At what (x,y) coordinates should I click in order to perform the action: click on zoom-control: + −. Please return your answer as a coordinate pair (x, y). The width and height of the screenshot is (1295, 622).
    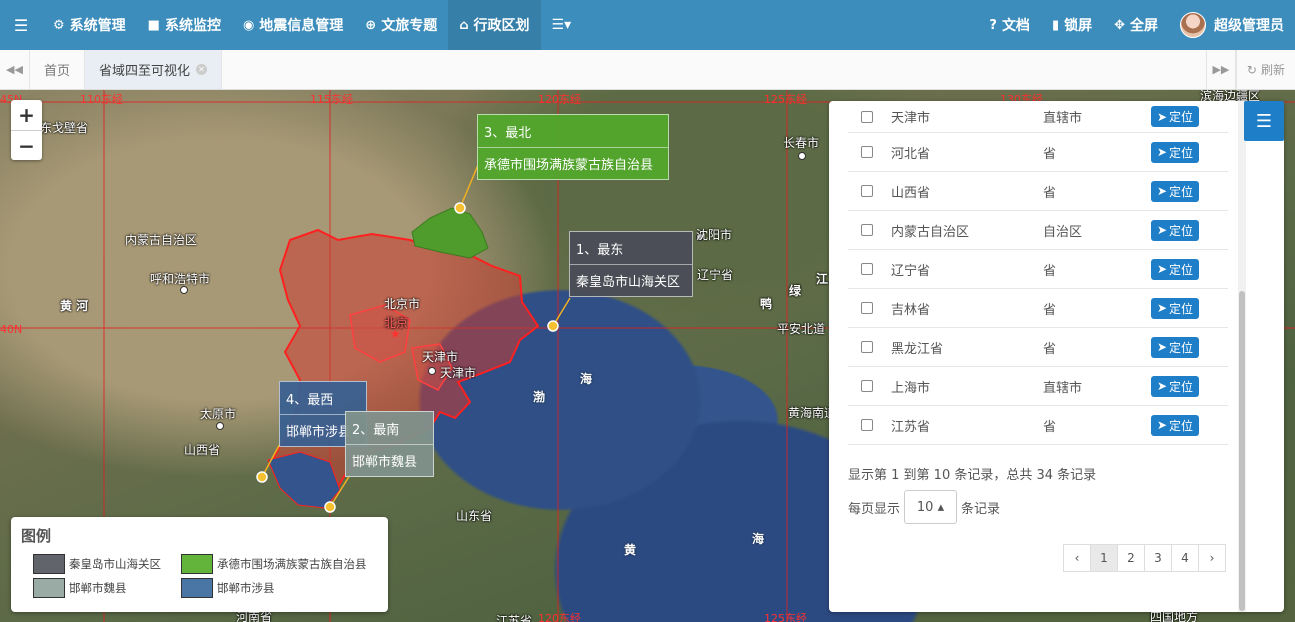
    Looking at the image, I should click on (26, 130).